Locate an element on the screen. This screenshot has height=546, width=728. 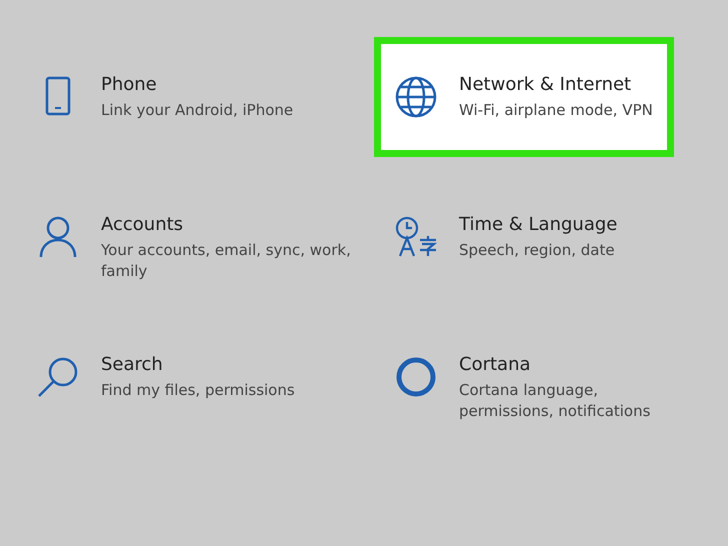
setting-title: Accounts is located at coordinates (142, 224).